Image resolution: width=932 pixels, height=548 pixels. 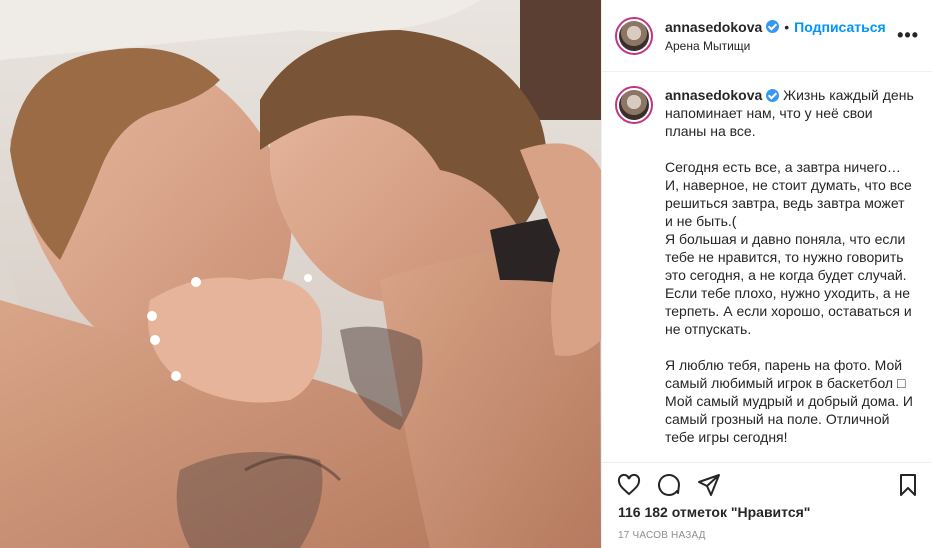 What do you see at coordinates (713, 27) in the screenshot?
I see `username-link: annasedokova` at bounding box center [713, 27].